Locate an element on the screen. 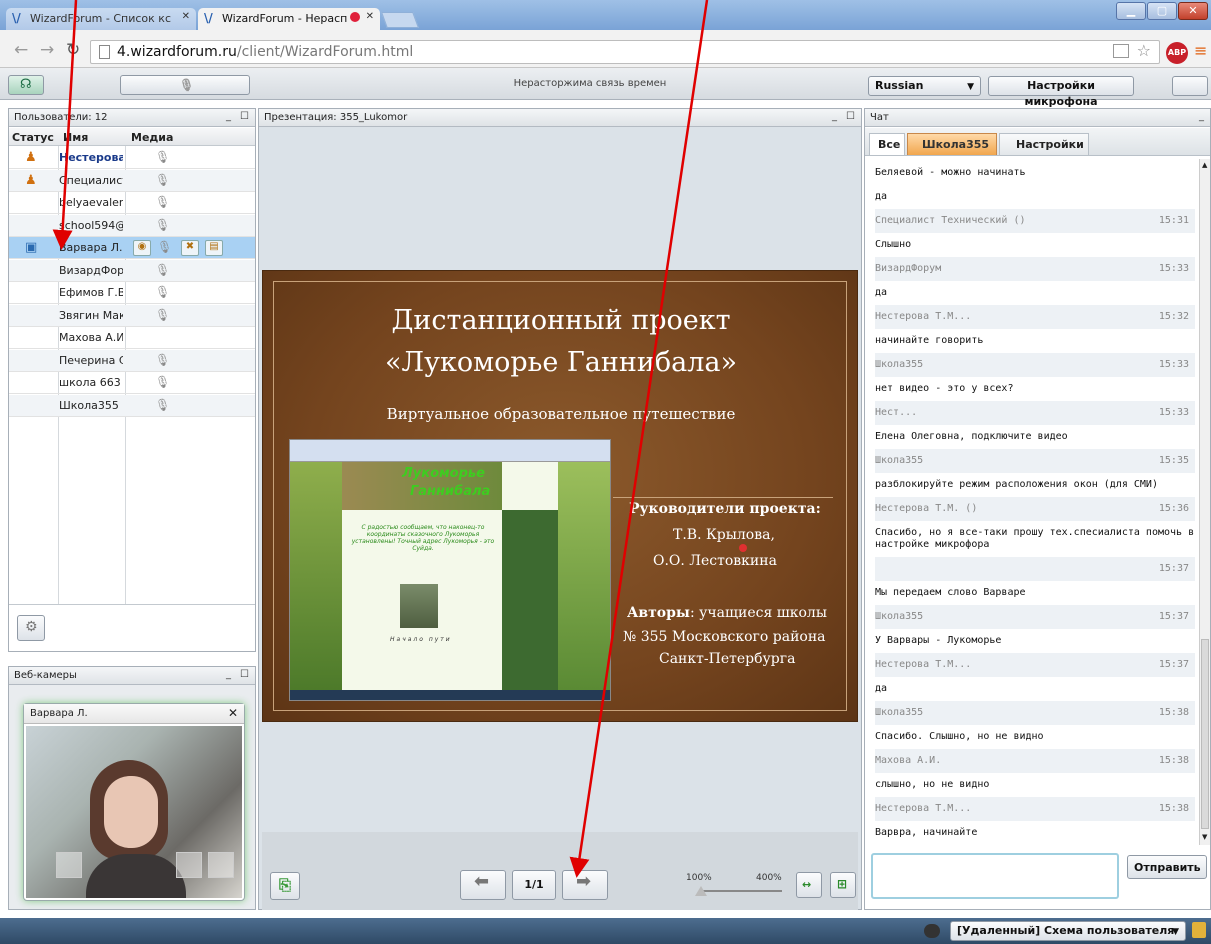  chat-sender: Нестерова Т.М. () is located at coordinates (926, 508).